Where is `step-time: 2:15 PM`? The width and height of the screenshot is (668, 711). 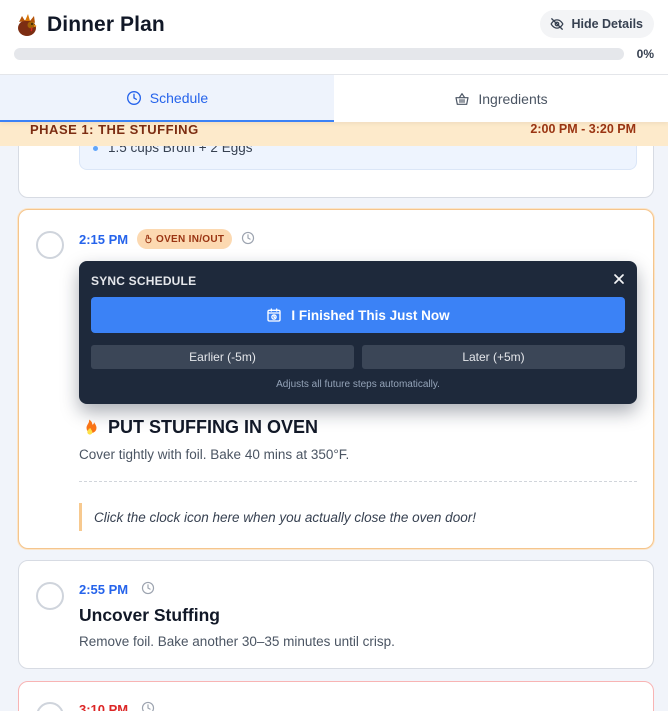
step-time: 2:15 PM is located at coordinates (104, 239).